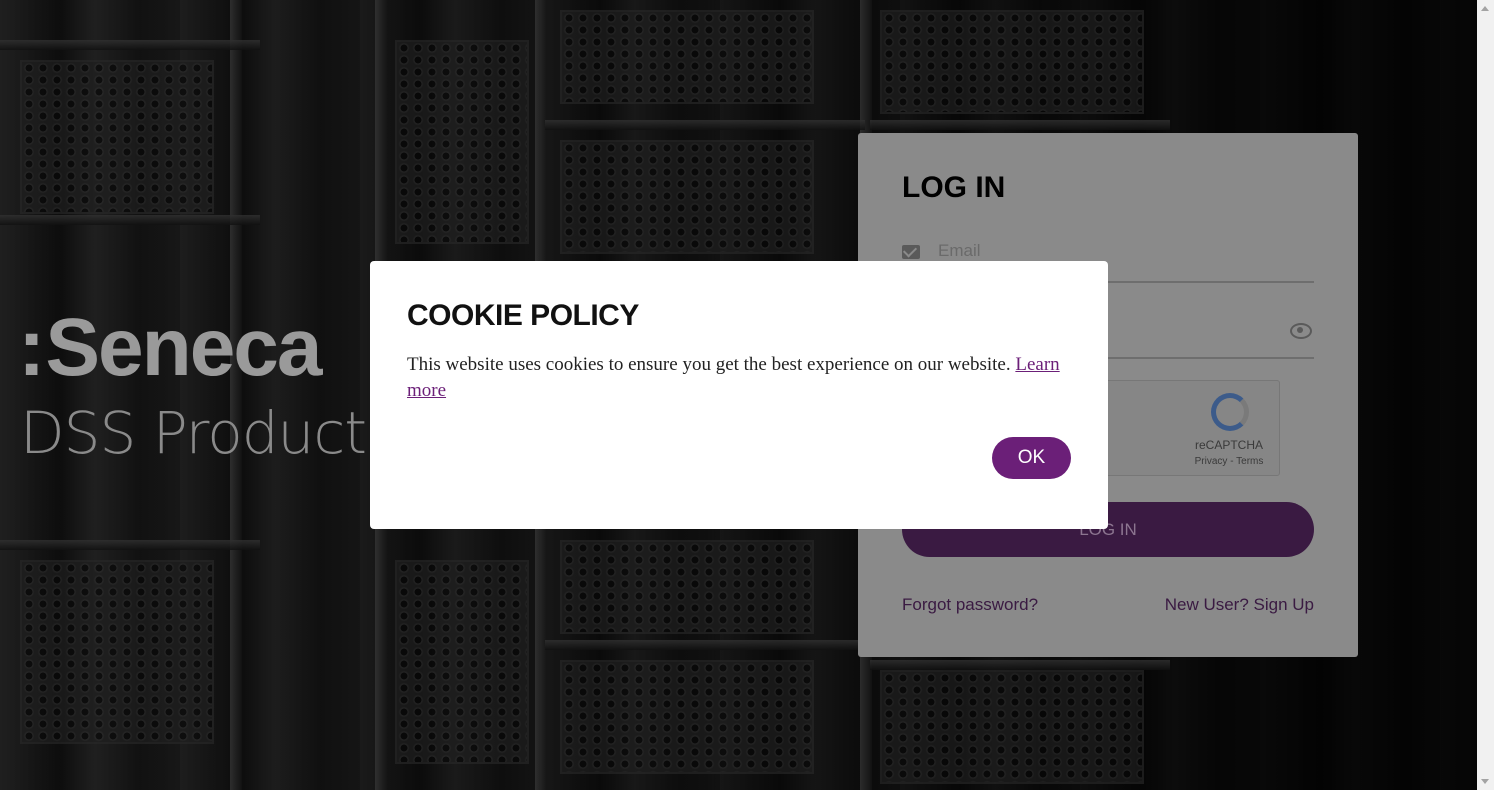 This screenshot has height=790, width=1494. What do you see at coordinates (1228, 445) in the screenshot?
I see `recaptcha-label: reCAPTCHA` at bounding box center [1228, 445].